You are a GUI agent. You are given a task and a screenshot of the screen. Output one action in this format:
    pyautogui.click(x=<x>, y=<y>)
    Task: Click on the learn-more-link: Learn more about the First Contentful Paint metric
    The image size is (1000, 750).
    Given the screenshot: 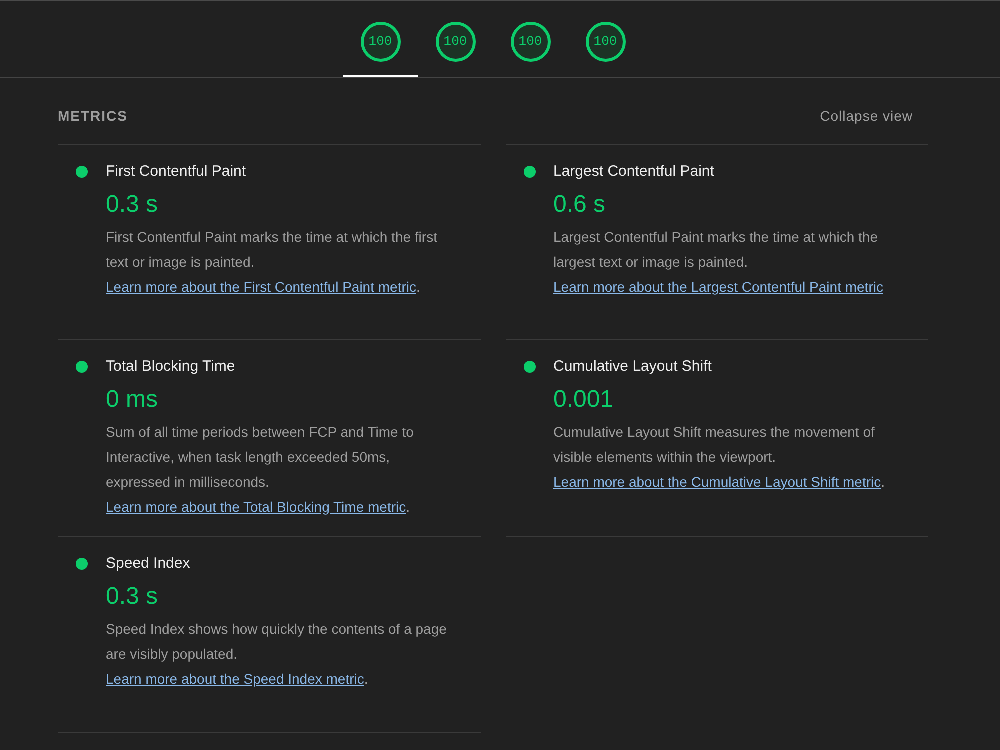 What is the action you would take?
    pyautogui.click(x=261, y=287)
    